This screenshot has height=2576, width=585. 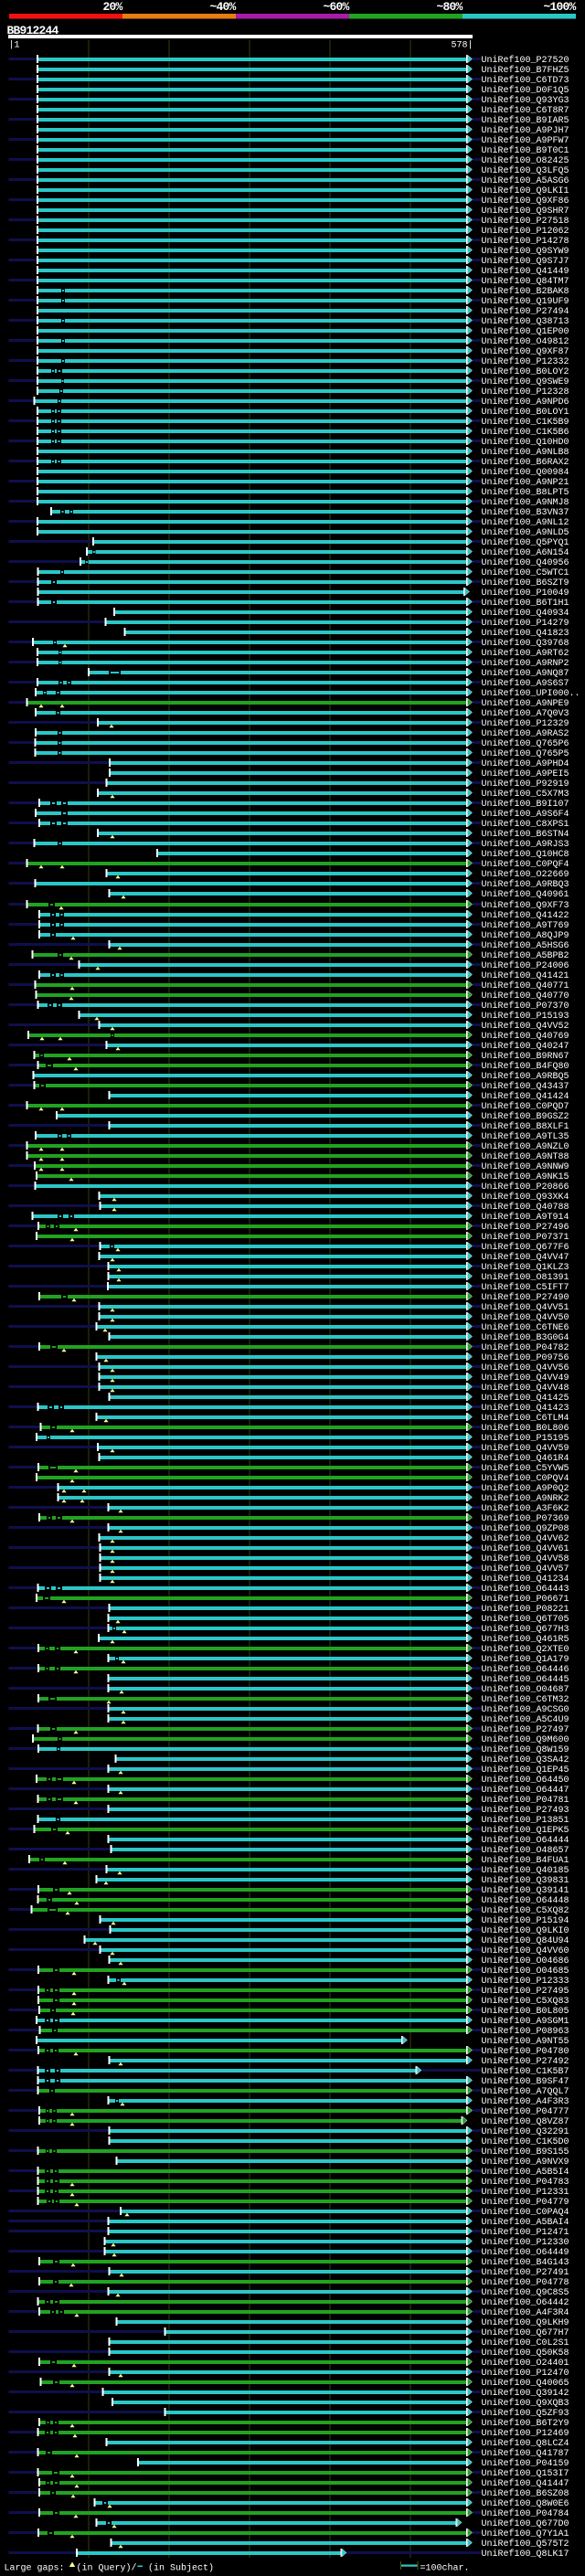 What do you see at coordinates (525, 100) in the screenshot?
I see `svg-text: UniRef100_Q93YG3` at bounding box center [525, 100].